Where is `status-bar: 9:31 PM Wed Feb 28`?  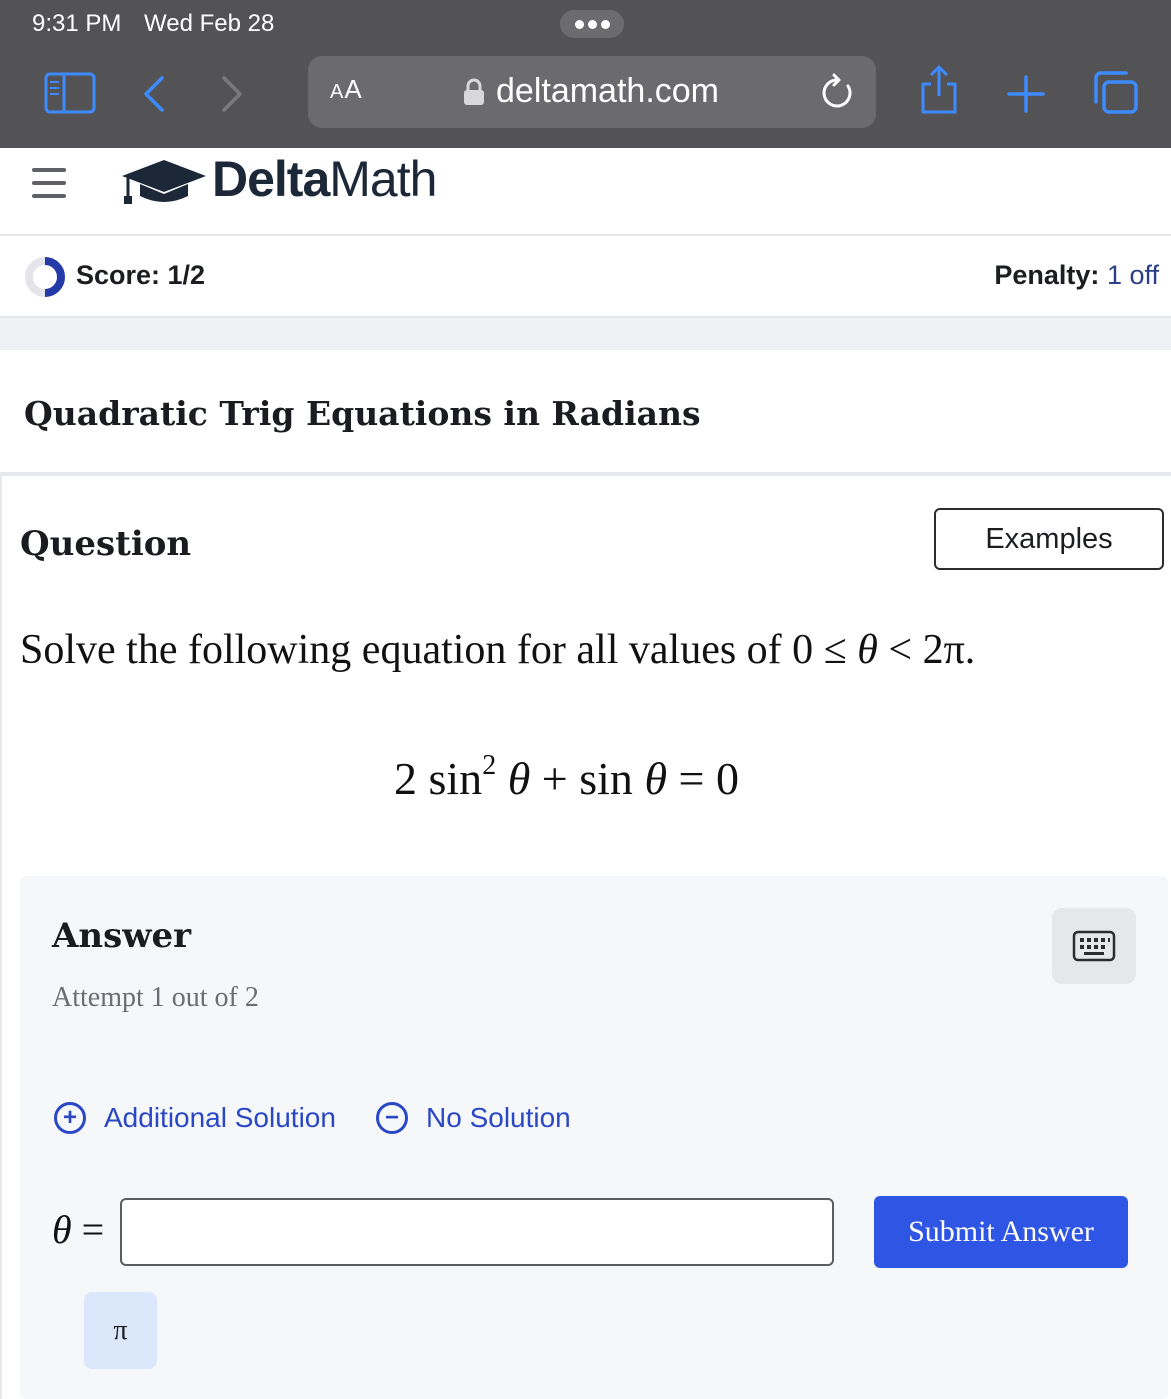
status-bar: 9:31 PM Wed Feb 28 is located at coordinates (585, 26).